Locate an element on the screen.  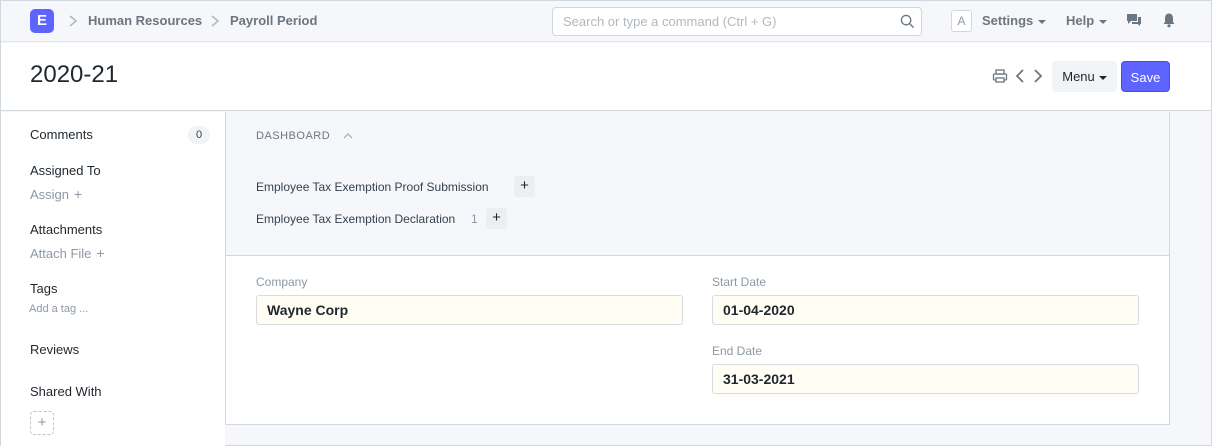
app-logo: E is located at coordinates (42, 21).